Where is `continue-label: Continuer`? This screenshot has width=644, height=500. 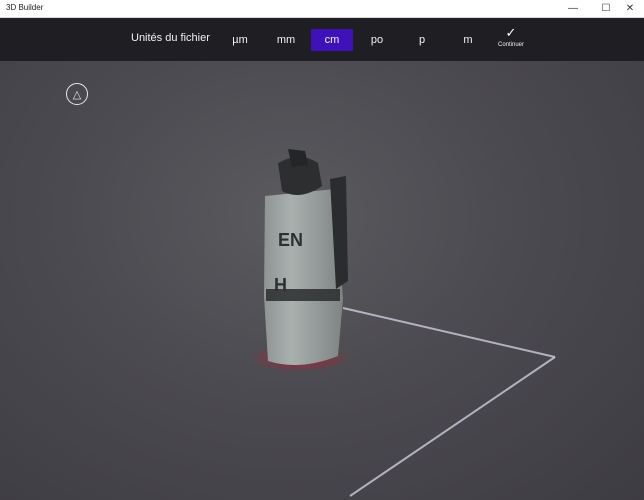 continue-label: Continuer is located at coordinates (510, 45).